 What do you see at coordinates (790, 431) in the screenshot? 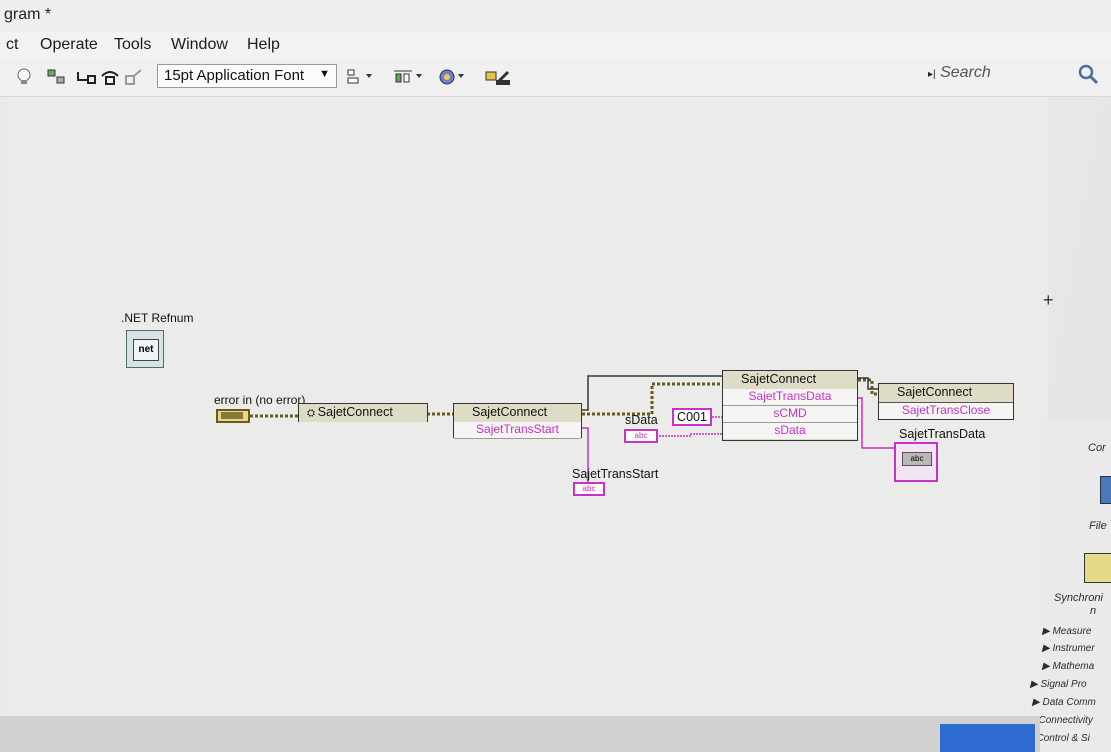
I see `param-sdata: sData` at bounding box center [790, 431].